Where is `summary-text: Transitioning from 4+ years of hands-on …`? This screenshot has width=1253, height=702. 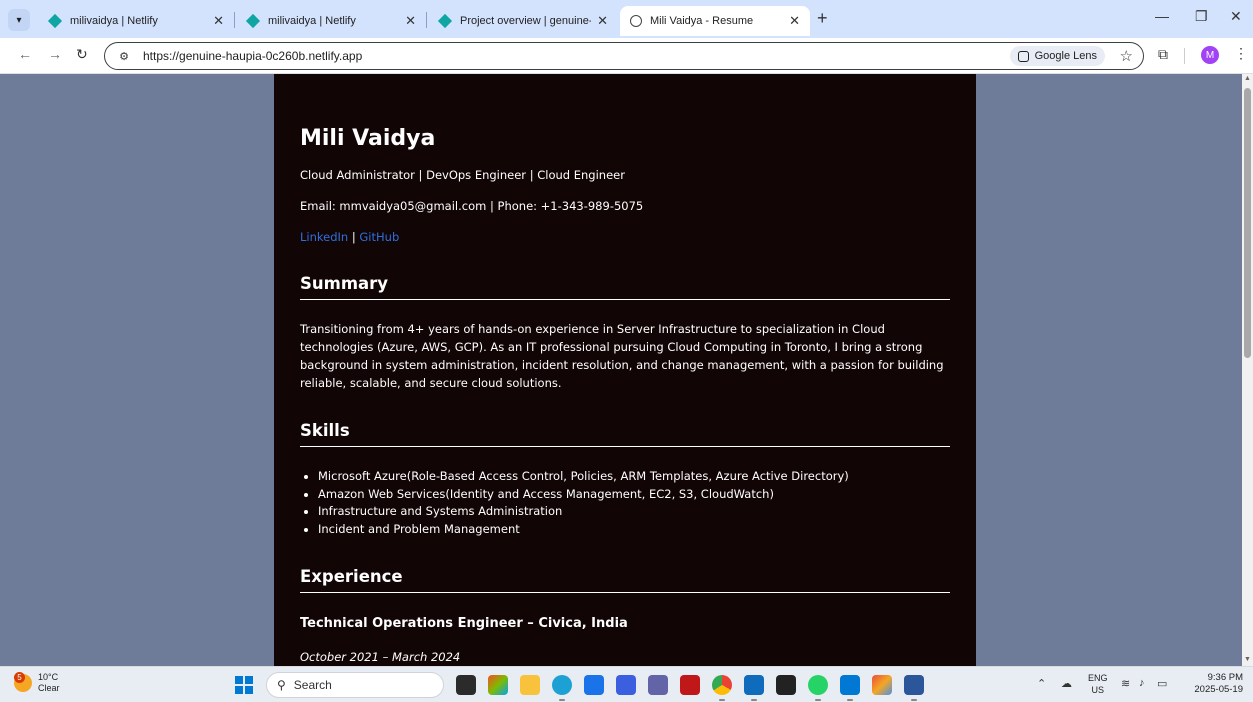
summary-text: Transitioning from 4+ years of hands-on … is located at coordinates (622, 356).